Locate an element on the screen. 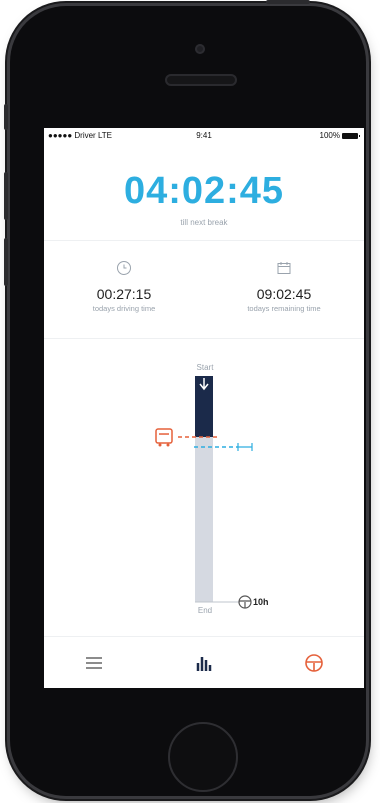 The image size is (380, 803). break-interval-icon is located at coordinates (245, 447).